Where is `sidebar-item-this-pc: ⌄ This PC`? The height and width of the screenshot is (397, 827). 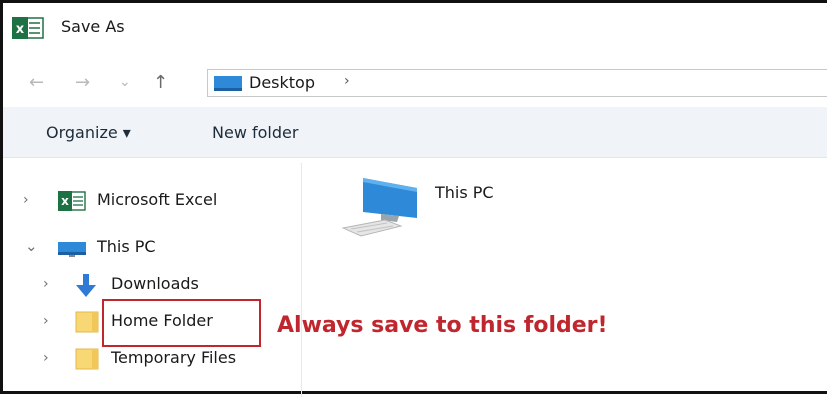
sidebar-item-this-pc: ⌄ This PC is located at coordinates (151, 249).